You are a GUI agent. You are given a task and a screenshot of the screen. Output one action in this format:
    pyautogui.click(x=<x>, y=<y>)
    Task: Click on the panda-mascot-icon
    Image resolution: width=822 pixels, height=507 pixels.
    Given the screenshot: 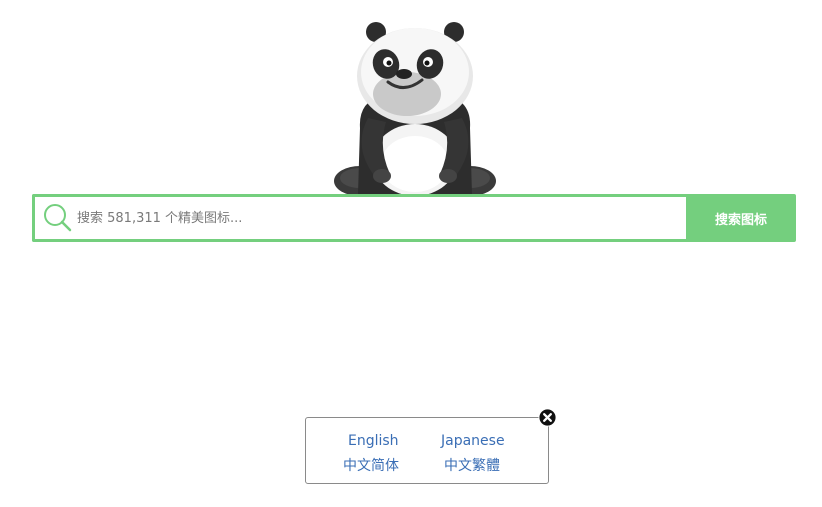 What is the action you would take?
    pyautogui.click(x=415, y=109)
    